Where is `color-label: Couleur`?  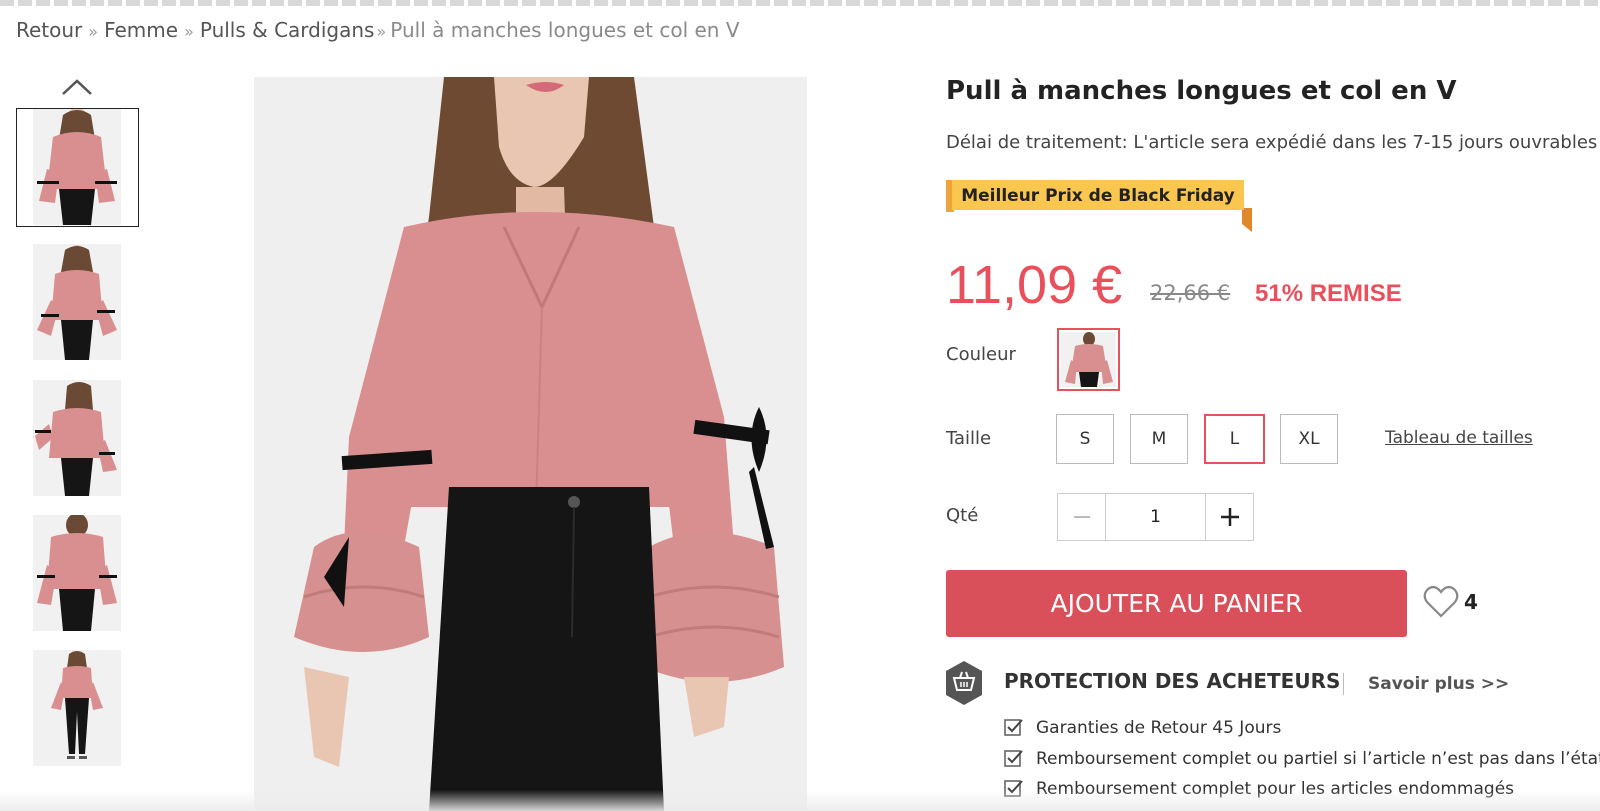 color-label: Couleur is located at coordinates (981, 354).